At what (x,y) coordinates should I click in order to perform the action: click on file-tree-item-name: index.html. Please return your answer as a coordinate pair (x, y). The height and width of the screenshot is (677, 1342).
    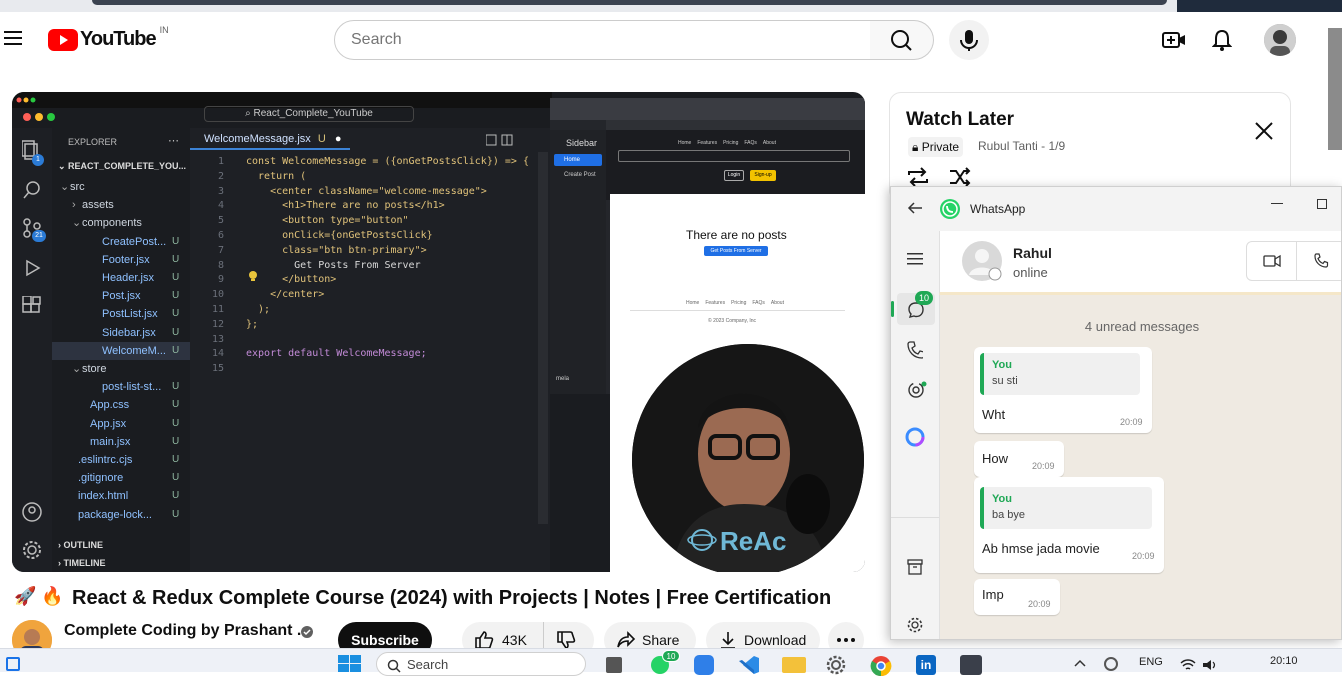
    Looking at the image, I should click on (103, 496).